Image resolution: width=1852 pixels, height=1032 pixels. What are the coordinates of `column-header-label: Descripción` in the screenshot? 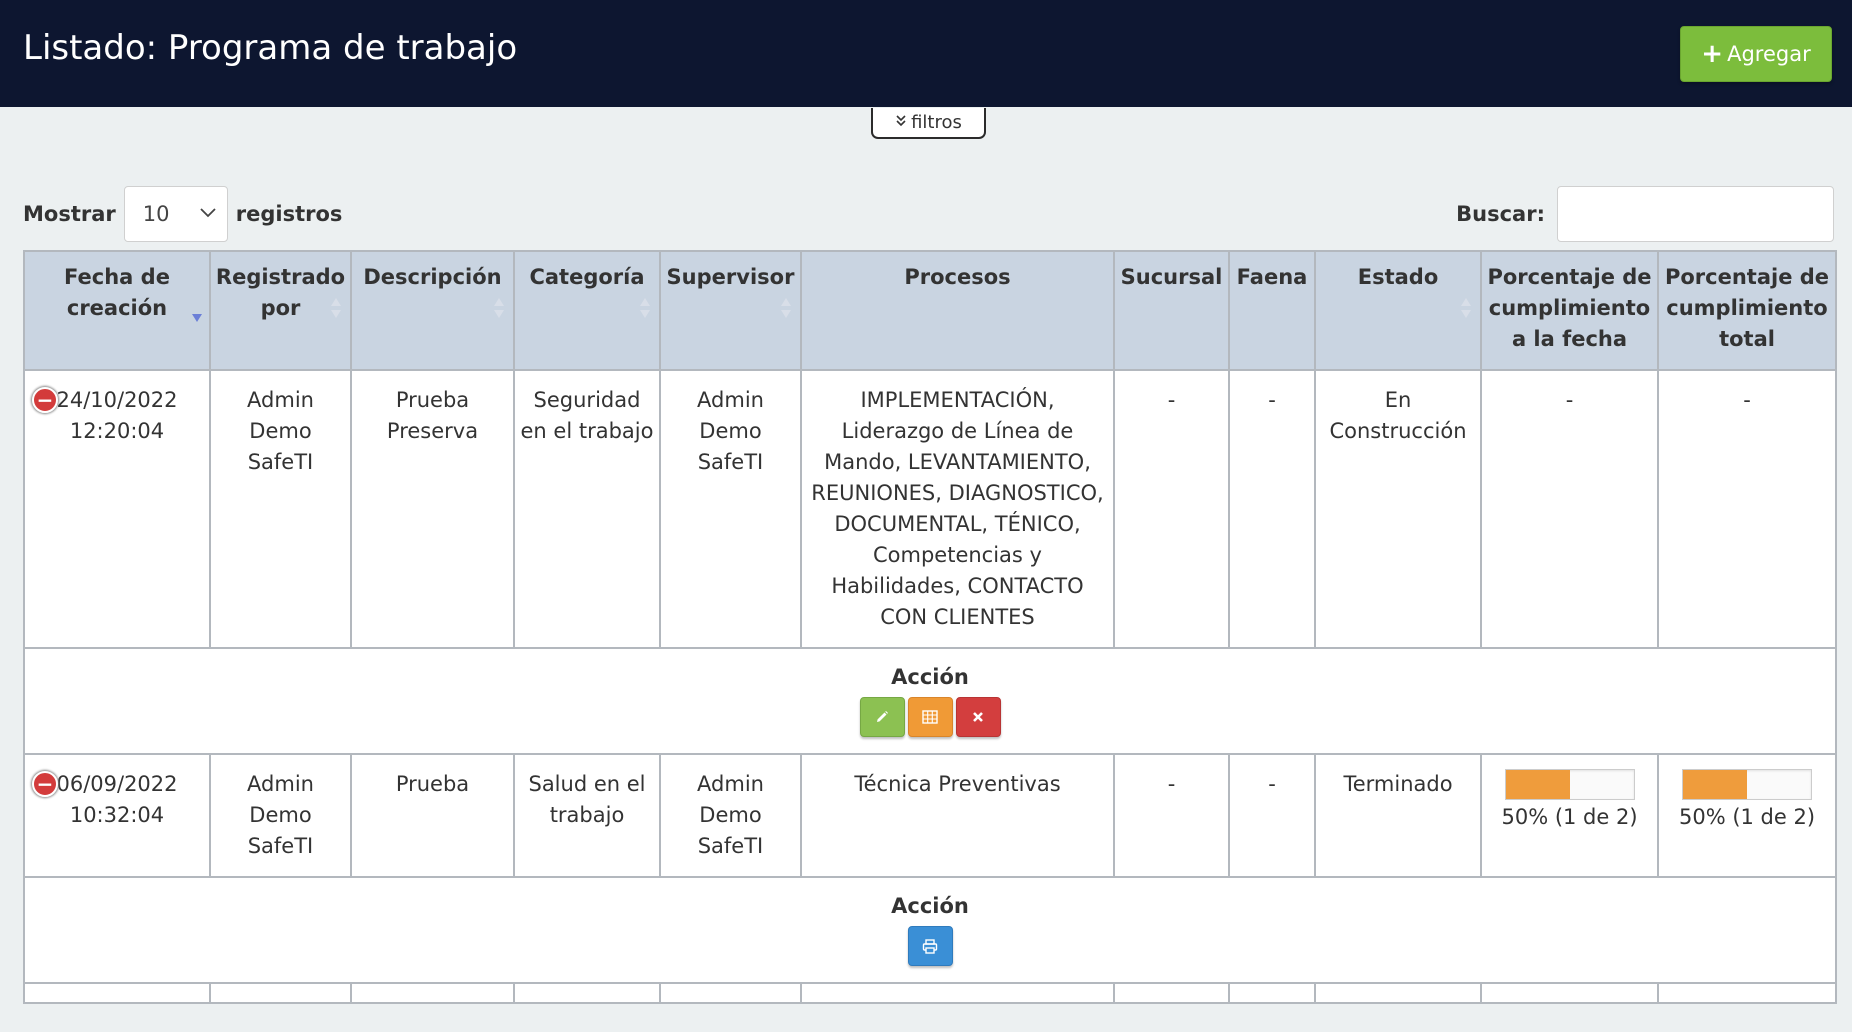 It's located at (432, 277).